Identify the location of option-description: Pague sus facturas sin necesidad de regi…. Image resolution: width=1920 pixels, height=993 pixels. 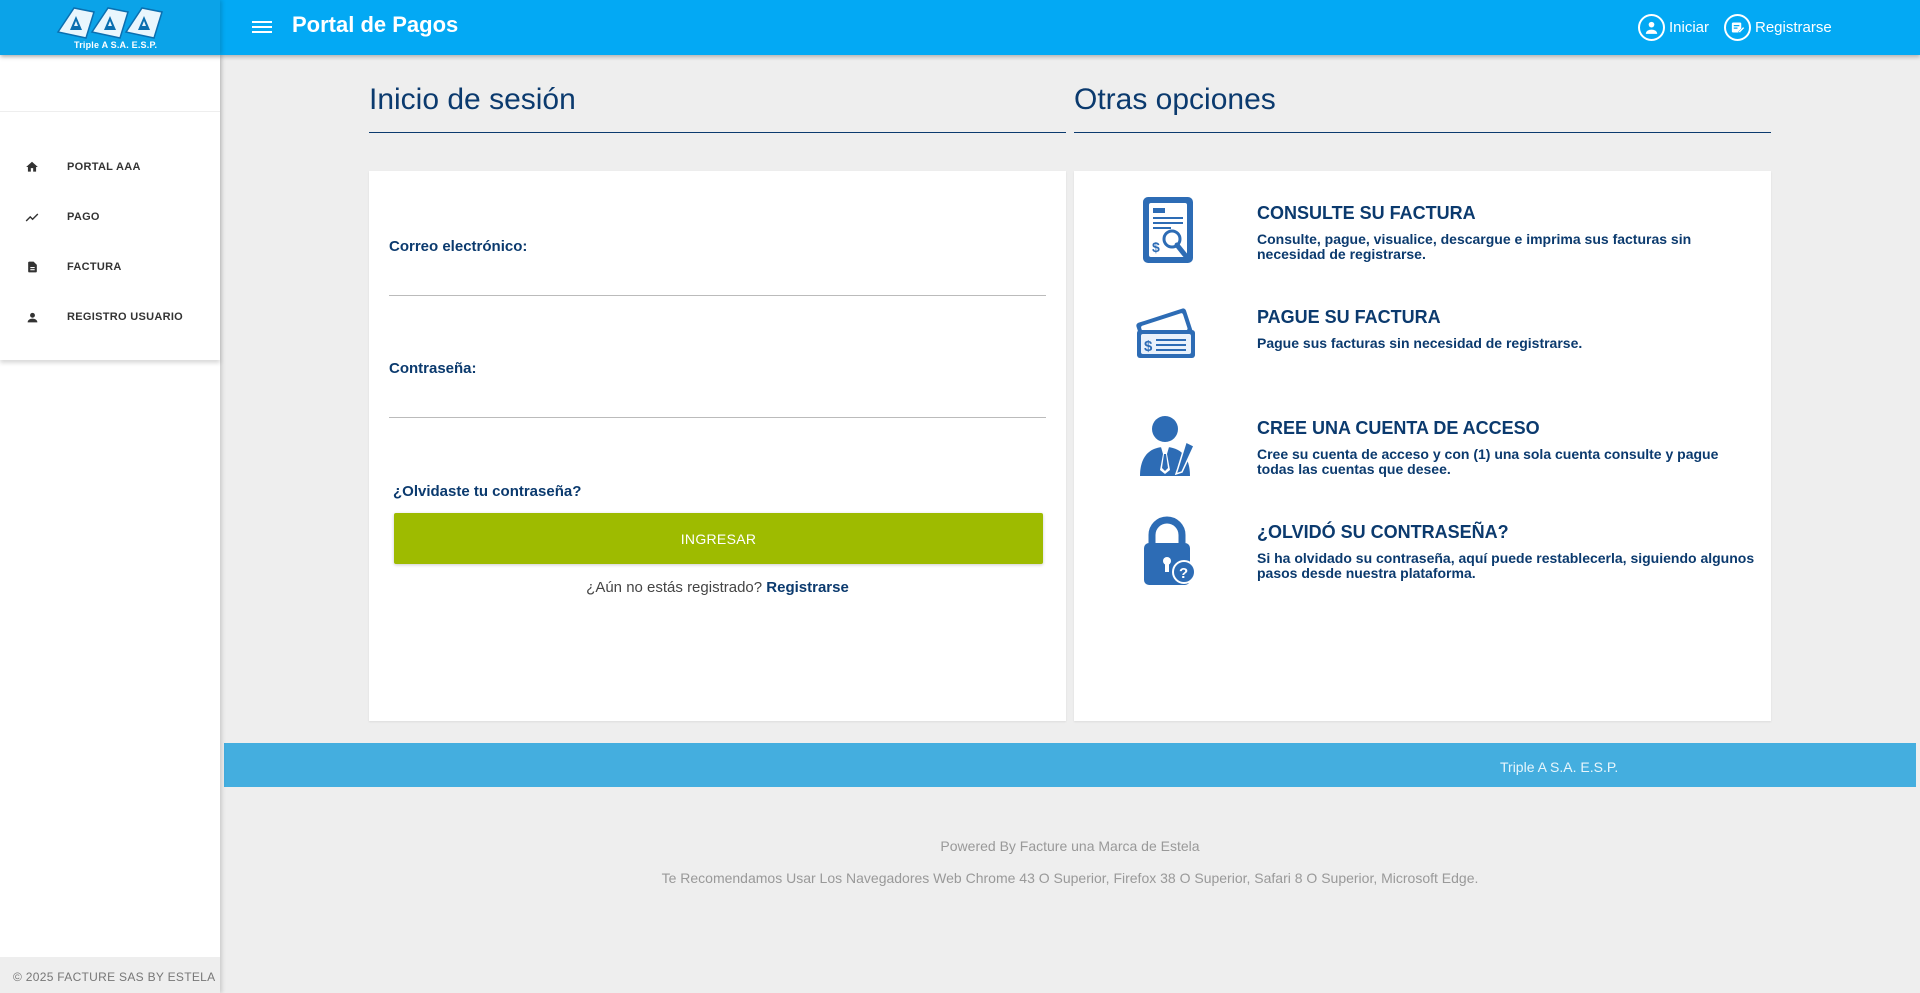
(1420, 343).